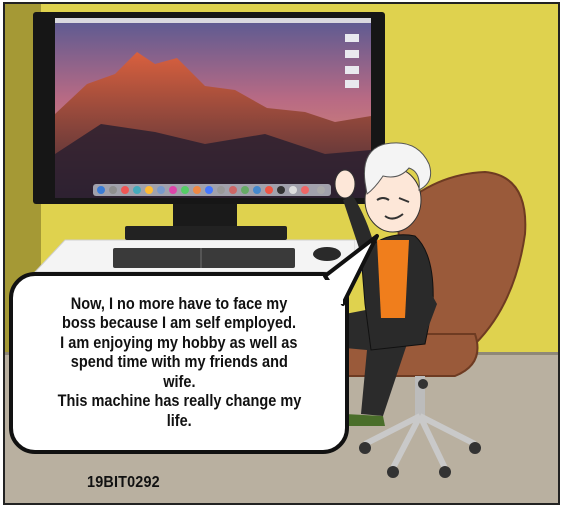  I want to click on monitor-base, so click(206, 233).